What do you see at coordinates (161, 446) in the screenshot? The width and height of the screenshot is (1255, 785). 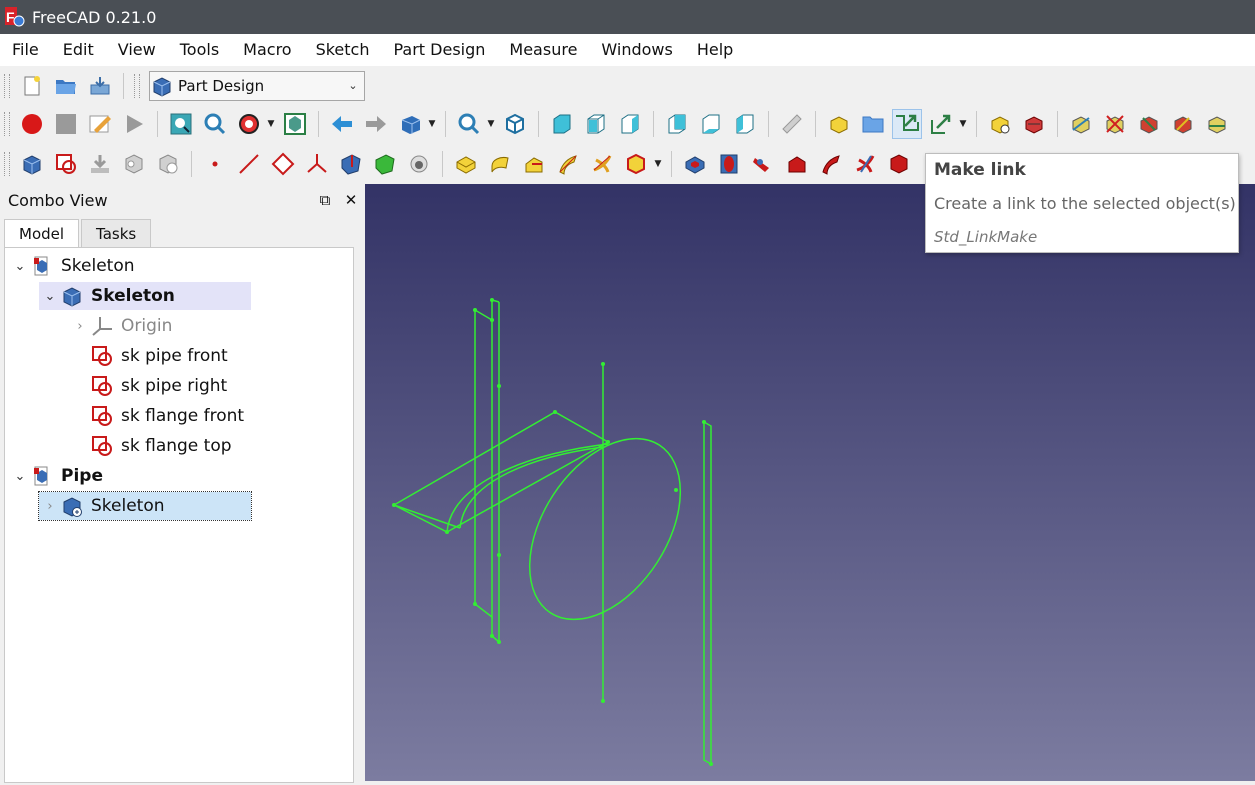 I see `tree-item-sketch: sk flange top` at bounding box center [161, 446].